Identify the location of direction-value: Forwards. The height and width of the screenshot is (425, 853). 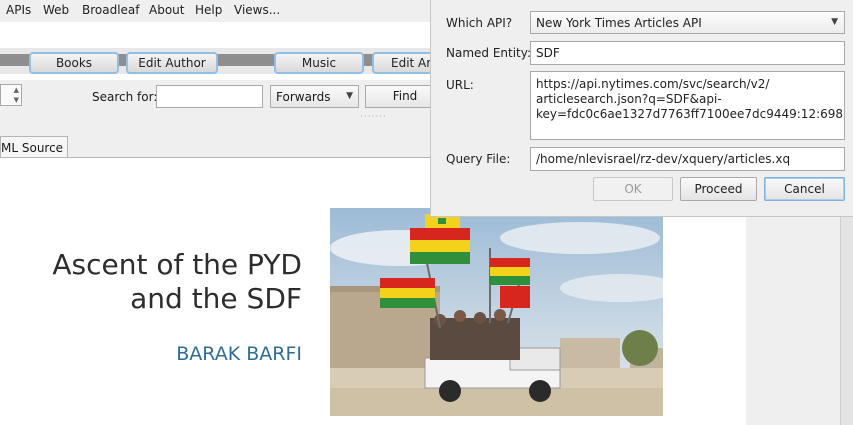
(303, 97).